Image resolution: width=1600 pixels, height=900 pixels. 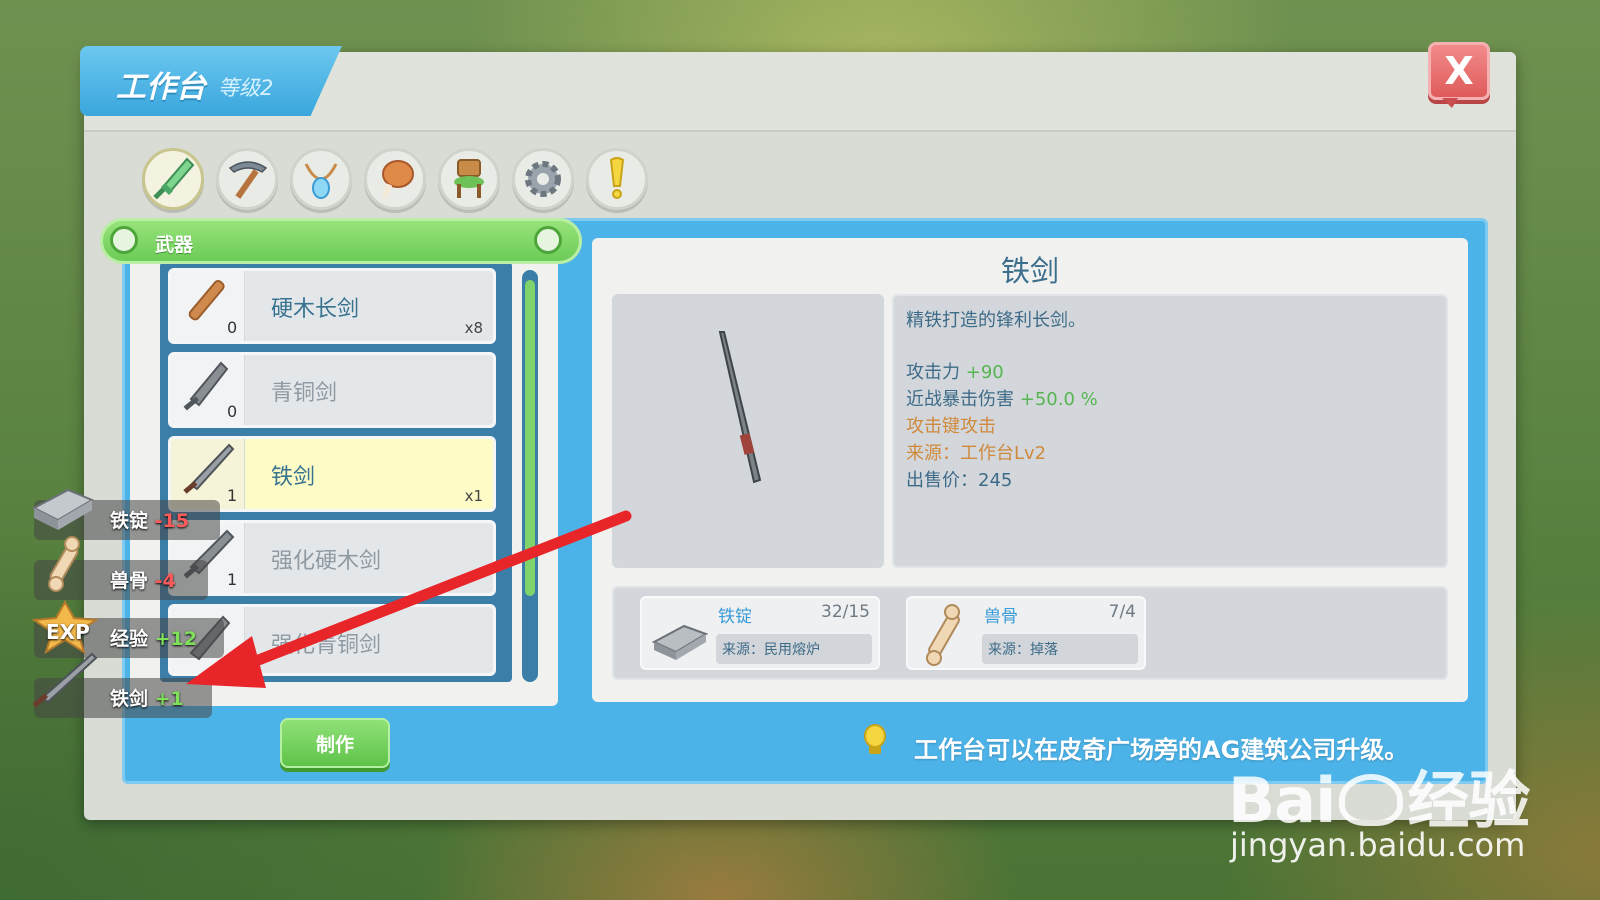 I want to click on stat-attack-label: 攻击力, so click(x=933, y=372).